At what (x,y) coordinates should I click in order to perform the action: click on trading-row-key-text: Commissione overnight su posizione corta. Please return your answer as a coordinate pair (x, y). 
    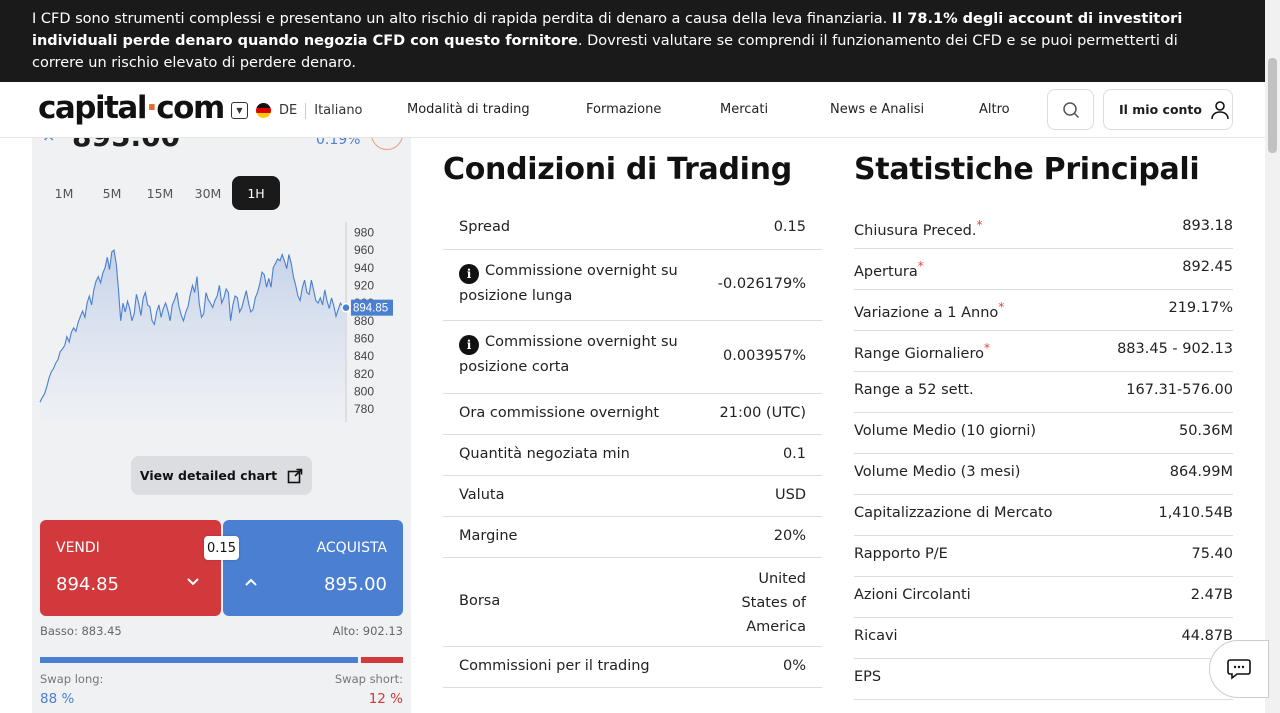
    Looking at the image, I should click on (568, 354).